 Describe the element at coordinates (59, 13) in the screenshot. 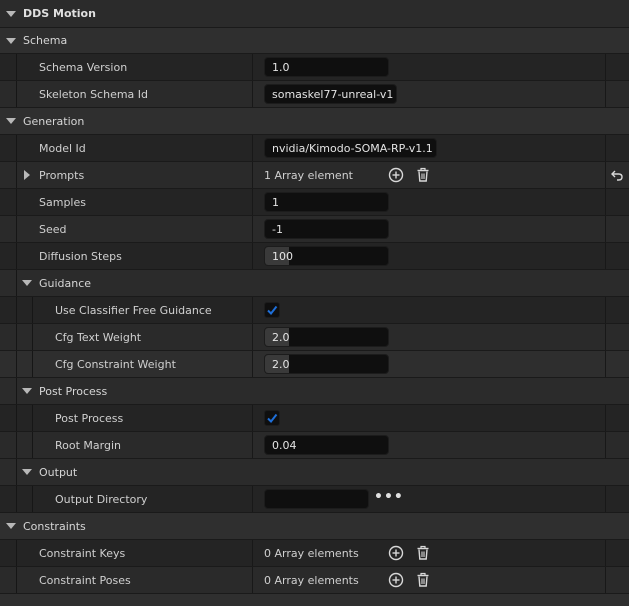

I see `section-title: DDS Motion` at that location.